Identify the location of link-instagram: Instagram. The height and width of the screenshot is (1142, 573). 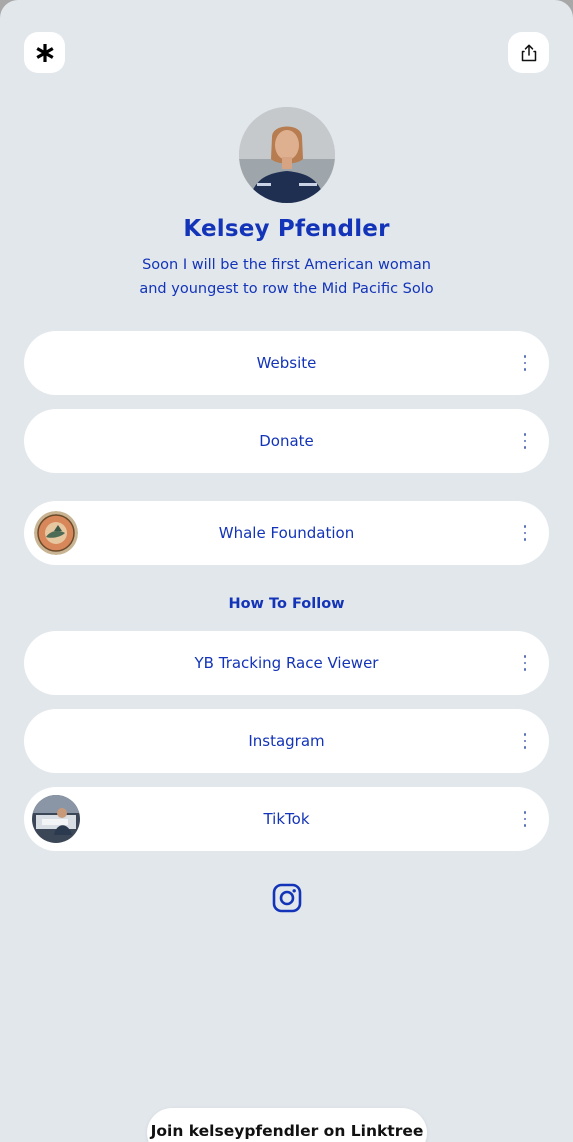
(286, 741).